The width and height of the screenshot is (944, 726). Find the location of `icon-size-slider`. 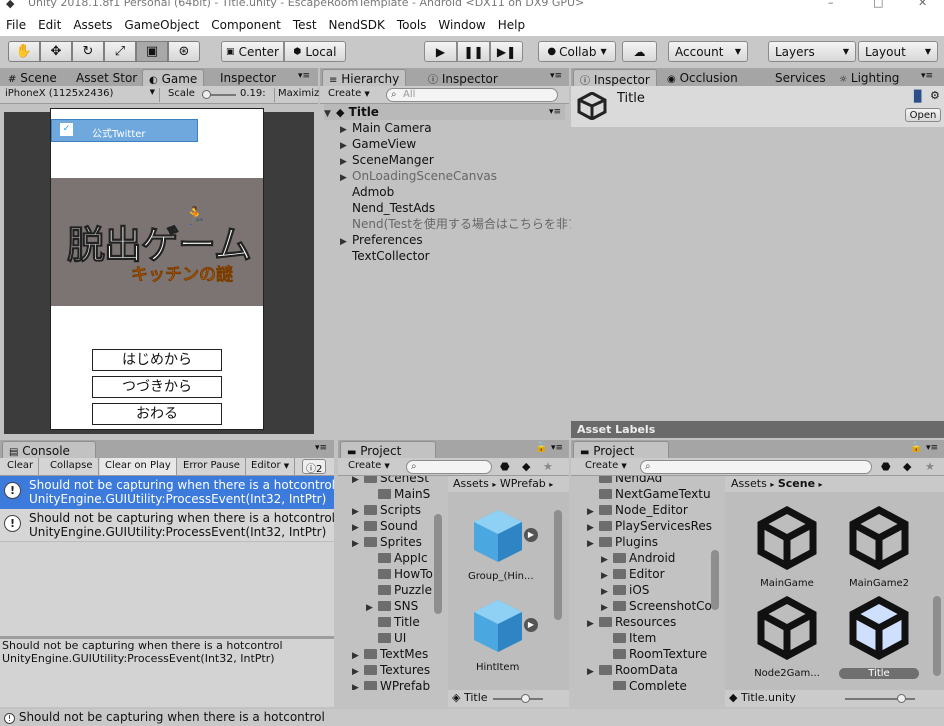

icon-size-slider is located at coordinates (880, 698).